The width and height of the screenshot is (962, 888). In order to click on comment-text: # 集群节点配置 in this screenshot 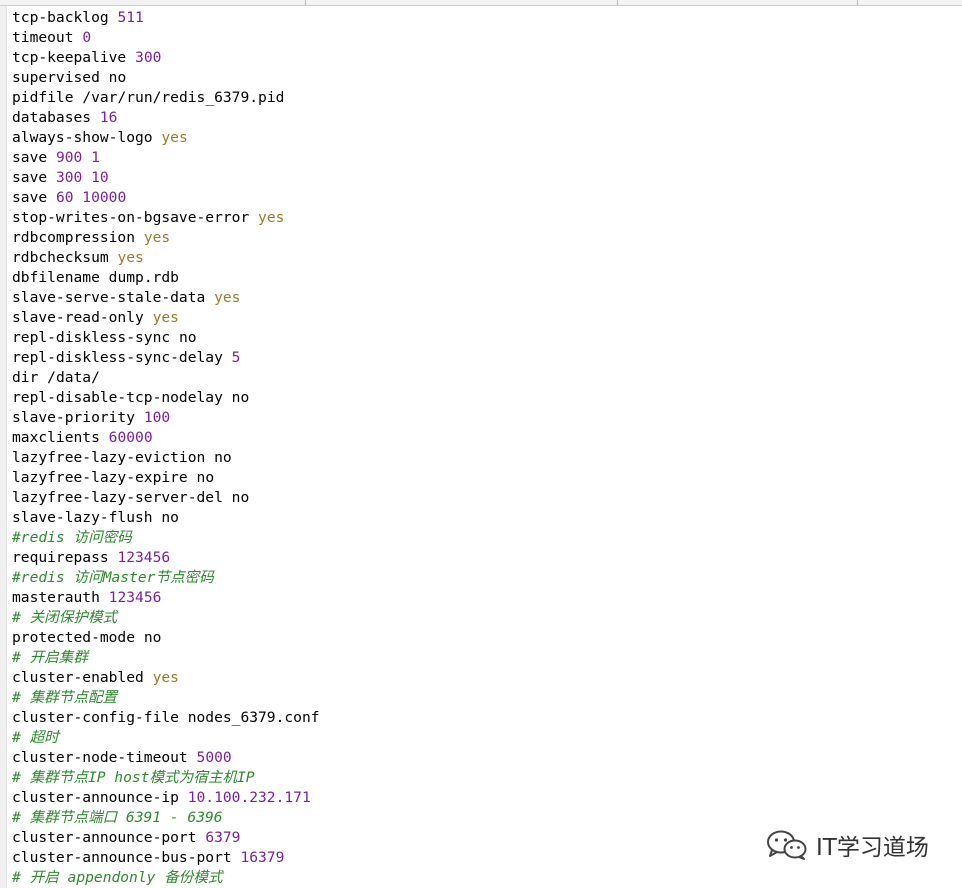, I will do `click(65, 697)`.